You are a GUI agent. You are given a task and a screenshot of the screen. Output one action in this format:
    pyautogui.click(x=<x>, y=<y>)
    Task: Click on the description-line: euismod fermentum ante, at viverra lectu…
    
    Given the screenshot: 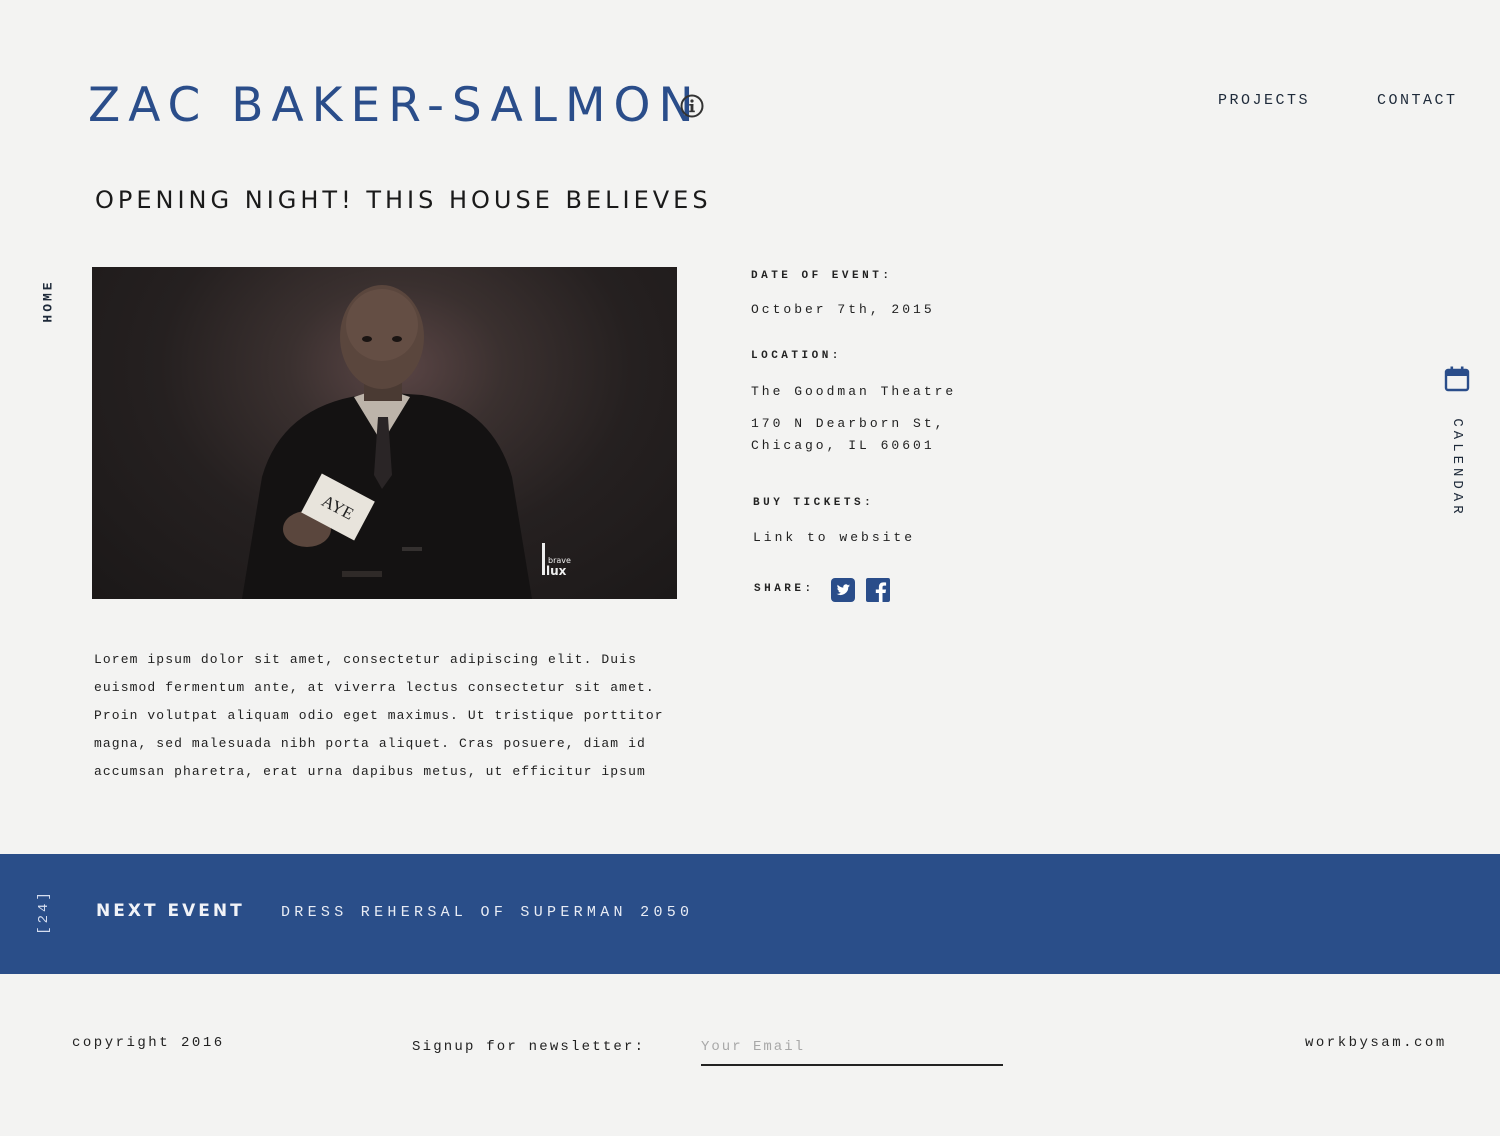 What is the action you would take?
    pyautogui.click(x=374, y=687)
    